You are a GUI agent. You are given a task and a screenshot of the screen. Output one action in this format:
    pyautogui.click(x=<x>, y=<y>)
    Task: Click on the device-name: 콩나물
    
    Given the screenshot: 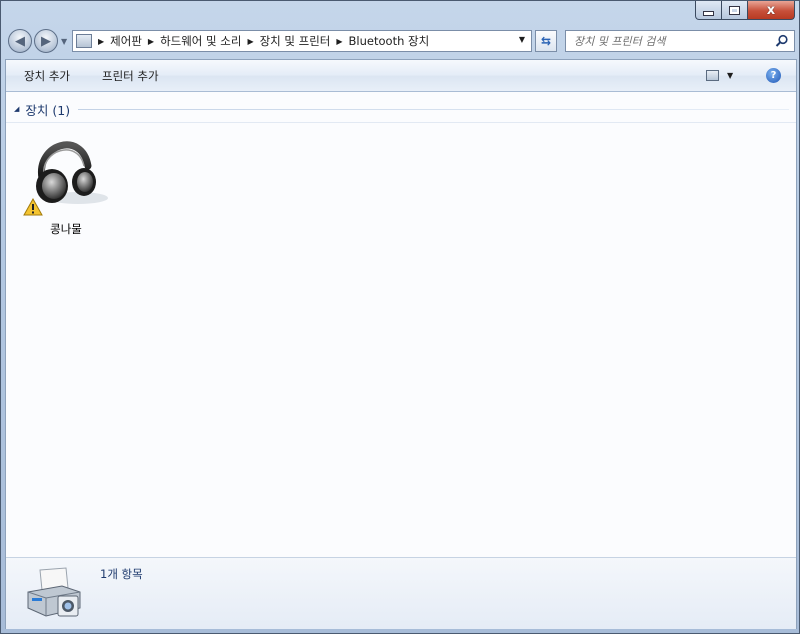 What is the action you would take?
    pyautogui.click(x=66, y=229)
    